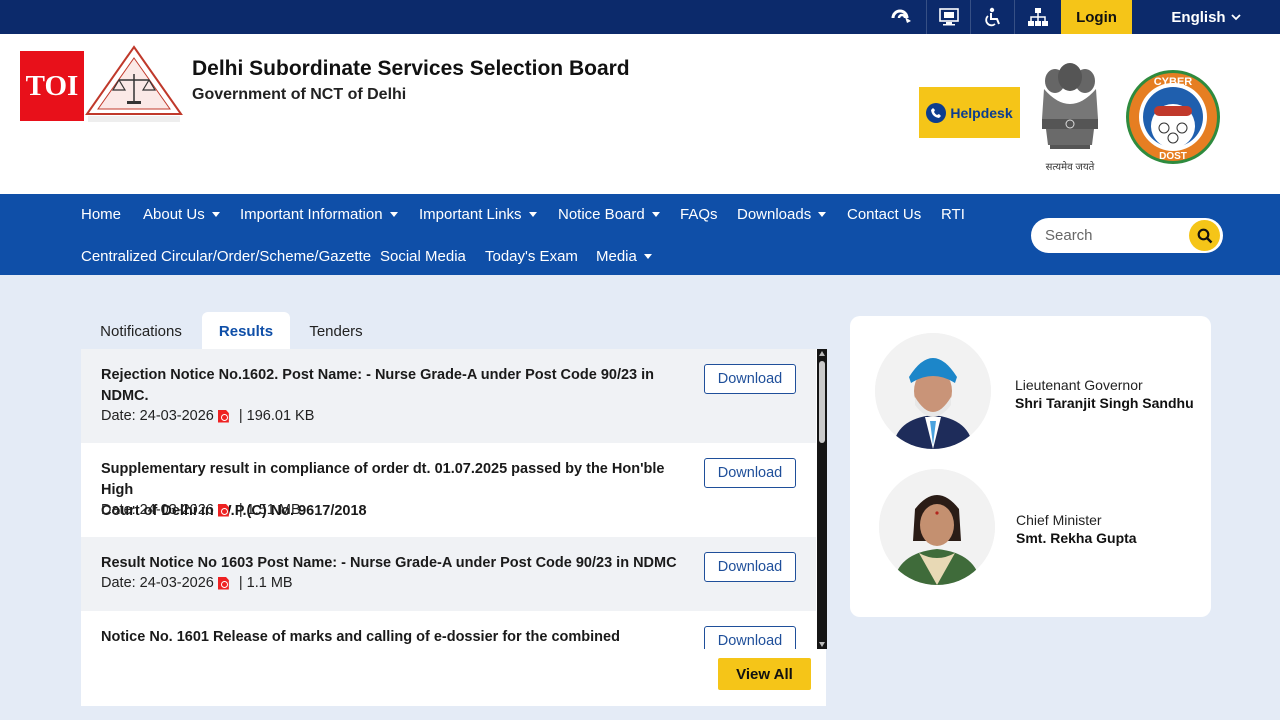 The image size is (1280, 720). I want to click on nav-item-important-information: Important Information, so click(319, 214).